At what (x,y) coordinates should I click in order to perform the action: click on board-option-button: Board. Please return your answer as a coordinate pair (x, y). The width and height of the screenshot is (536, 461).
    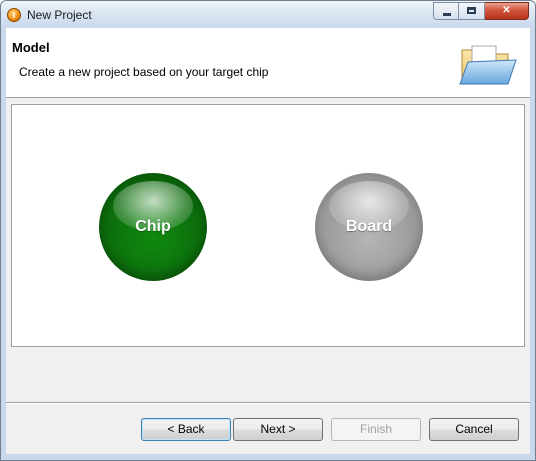
    Looking at the image, I should click on (369, 227).